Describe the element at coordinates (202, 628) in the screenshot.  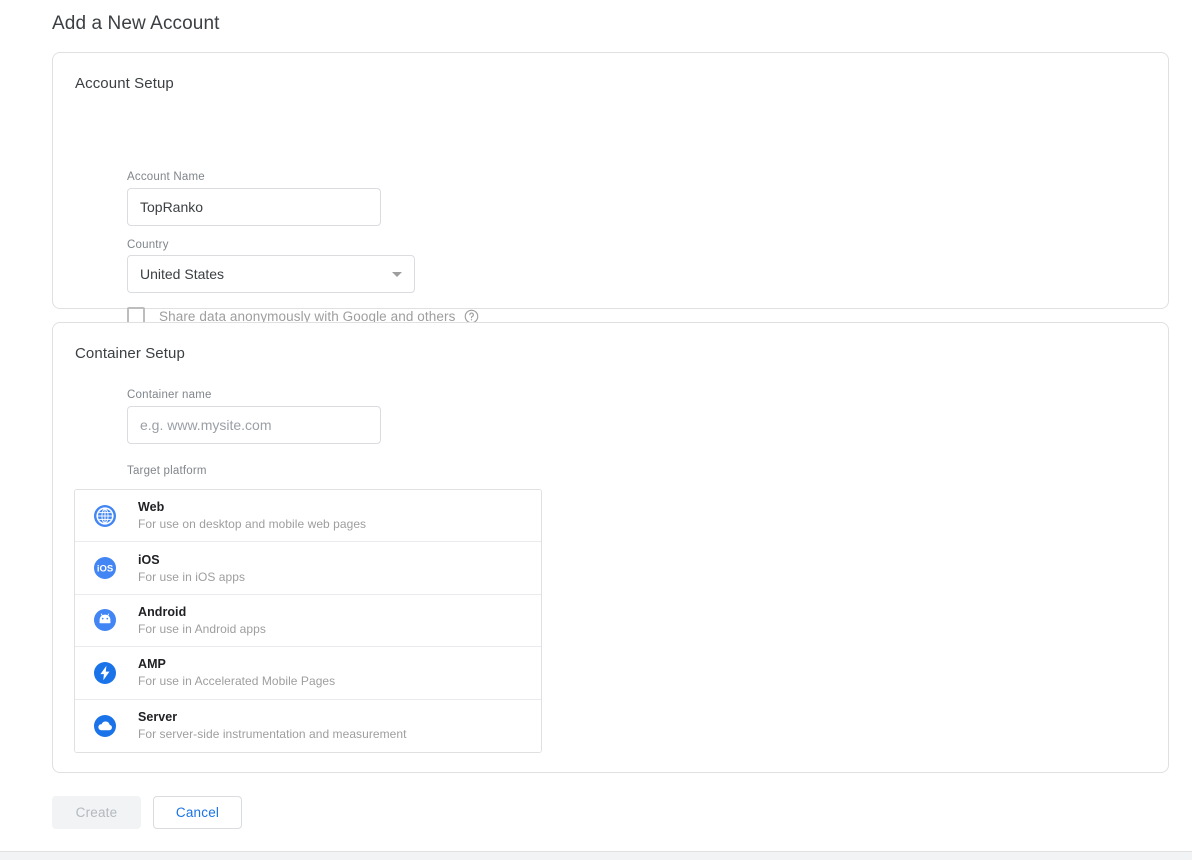
I see `platform-description: For use in Android apps` at that location.